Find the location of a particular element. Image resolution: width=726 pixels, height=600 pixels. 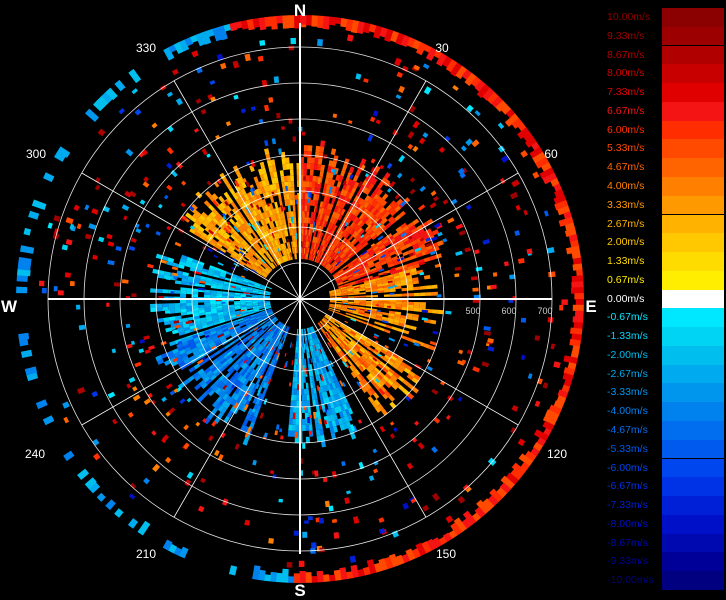

legend-label: -9.33m/s is located at coordinates (627, 561).